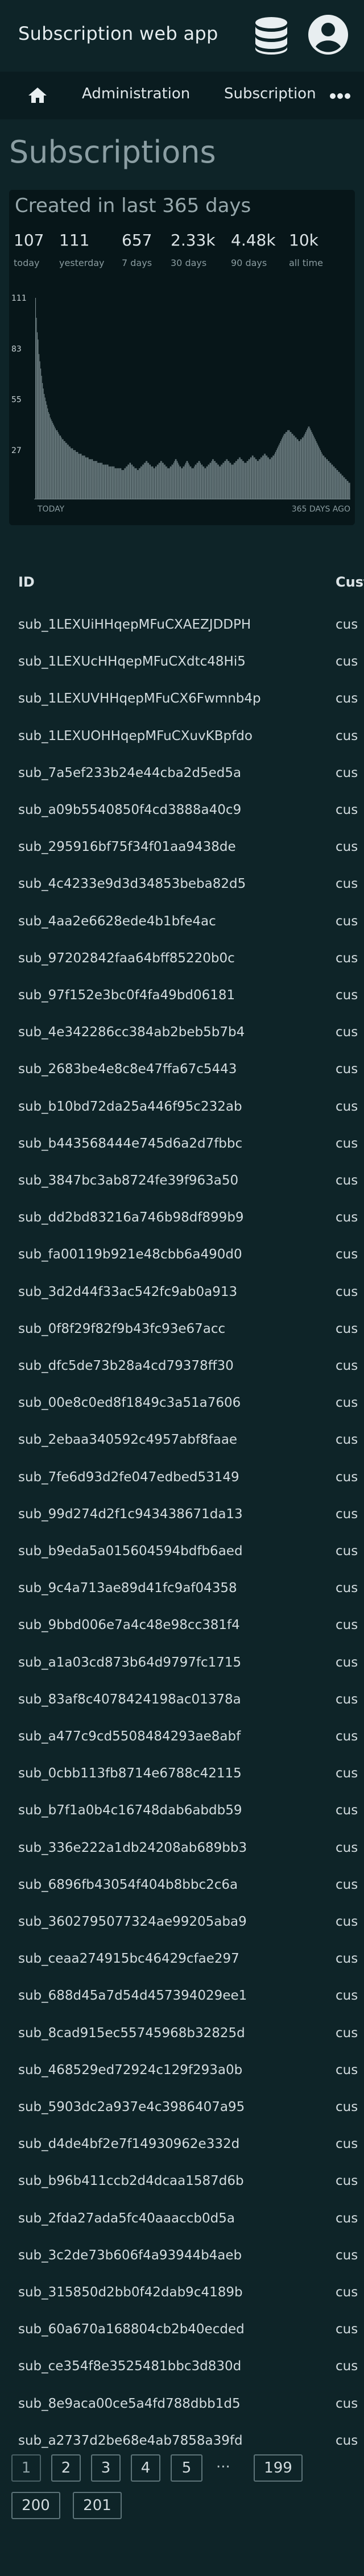 Image resolution: width=364 pixels, height=2576 pixels. Describe the element at coordinates (129, 1625) in the screenshot. I see `subscription-id-link: sub_9bbd006e7a4c48e98cc381f4` at that location.